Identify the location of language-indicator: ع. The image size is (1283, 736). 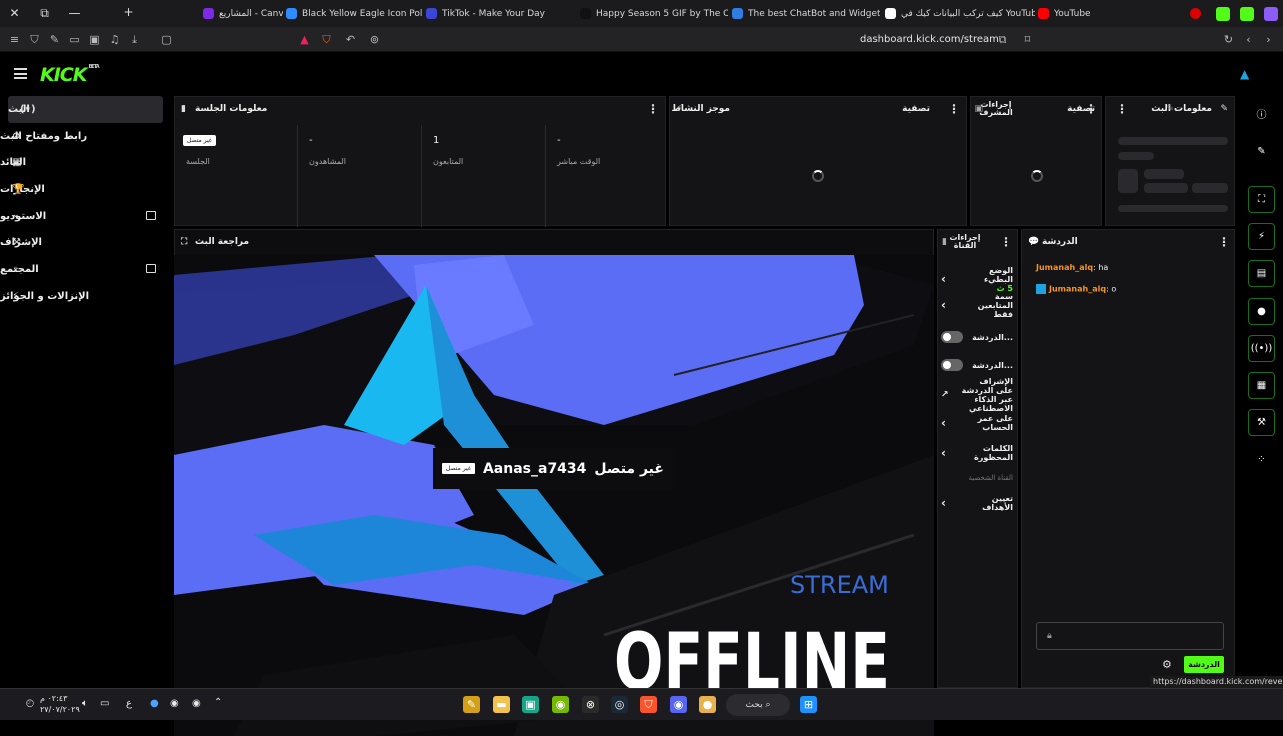
(129, 703).